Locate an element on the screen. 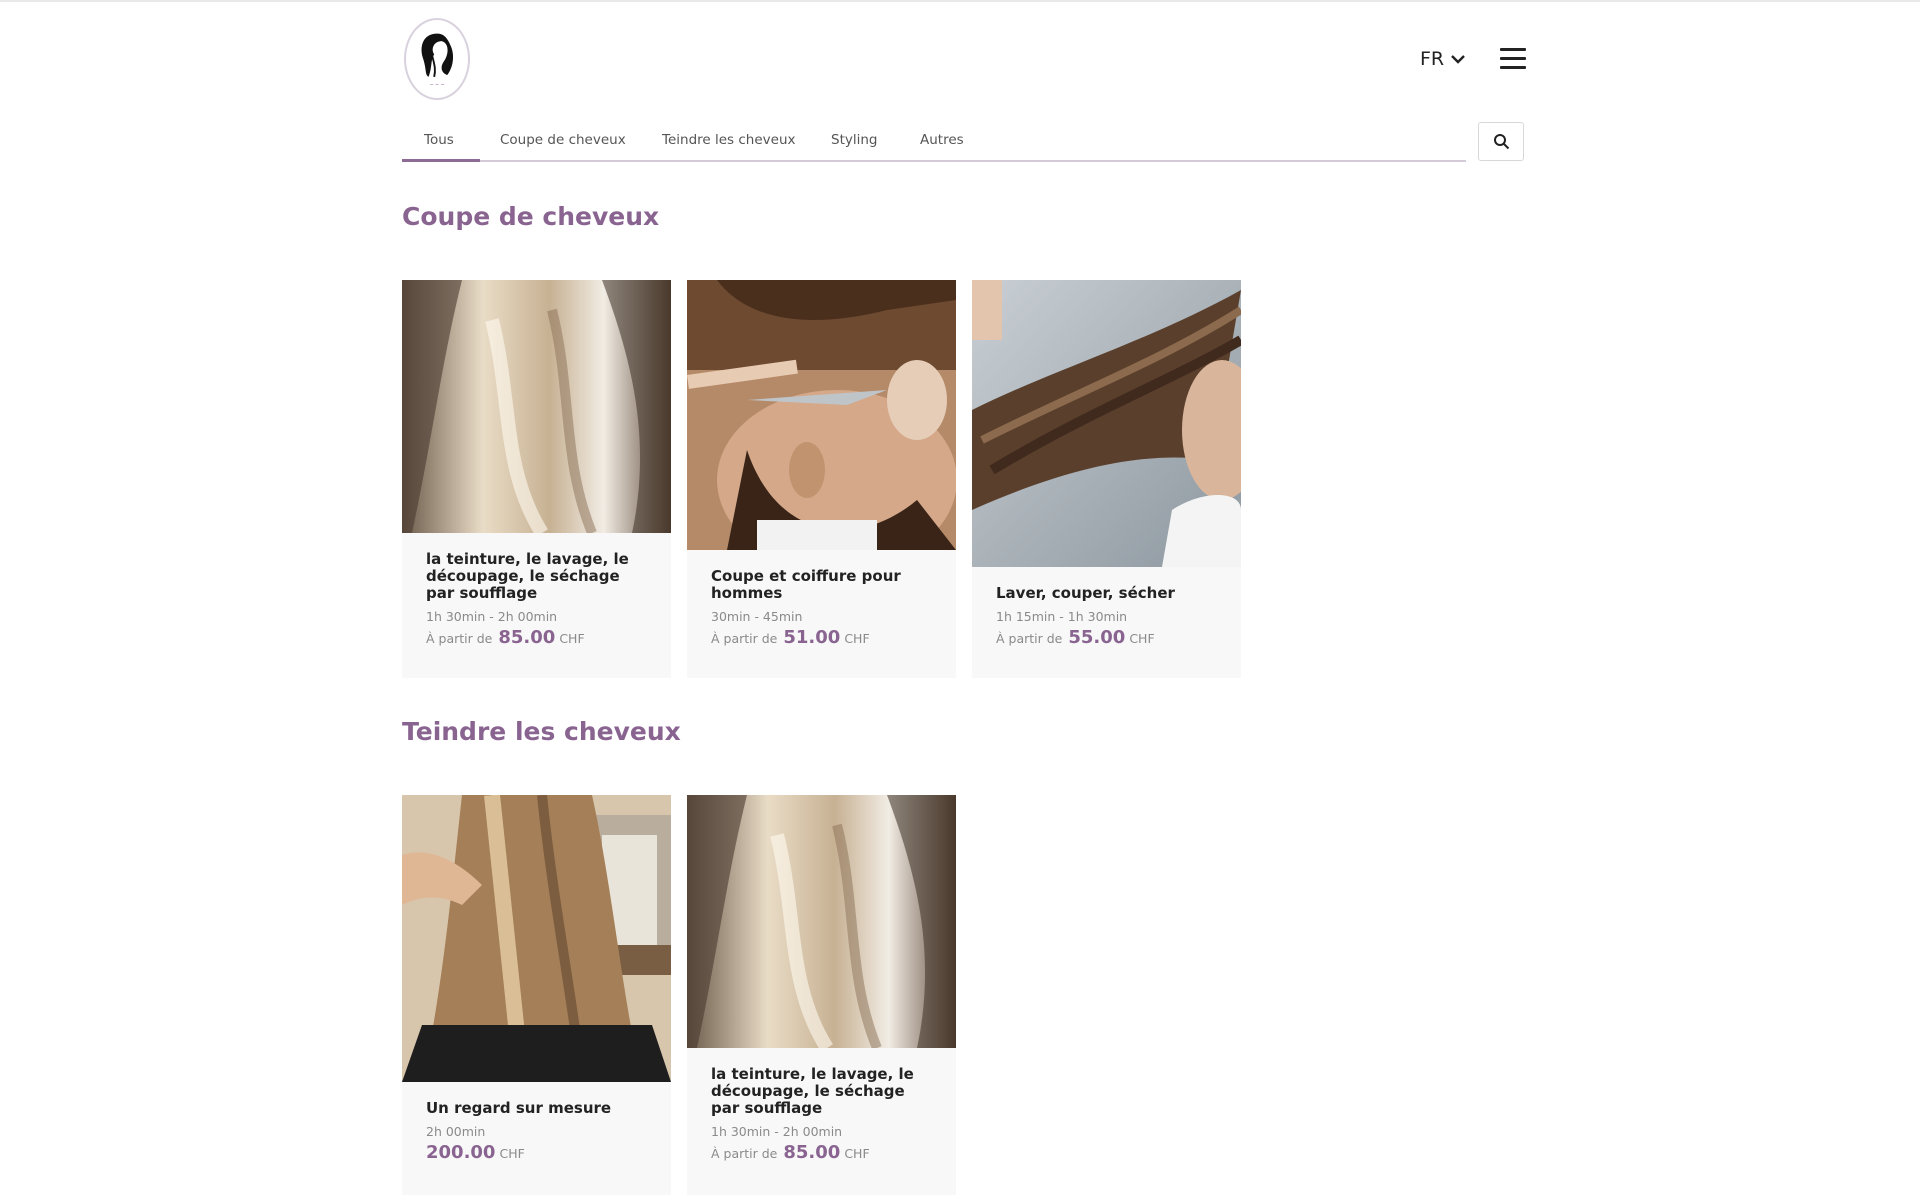  menu-icon is located at coordinates (1513, 59).